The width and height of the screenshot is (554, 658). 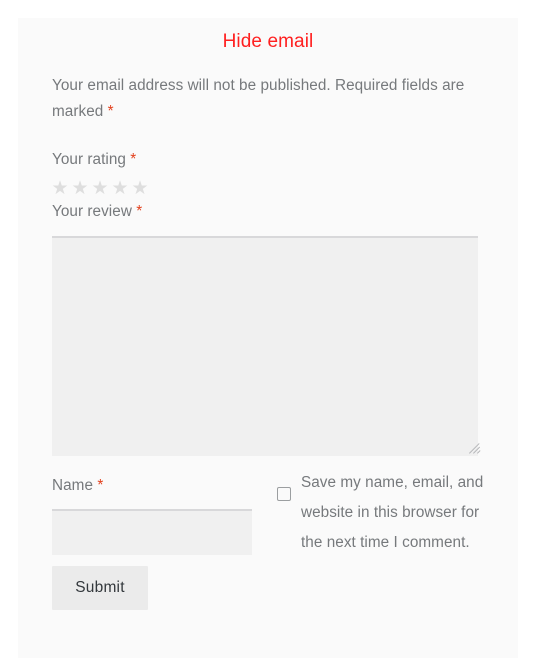 I want to click on rating-required-asterisk: *, so click(x=133, y=159).